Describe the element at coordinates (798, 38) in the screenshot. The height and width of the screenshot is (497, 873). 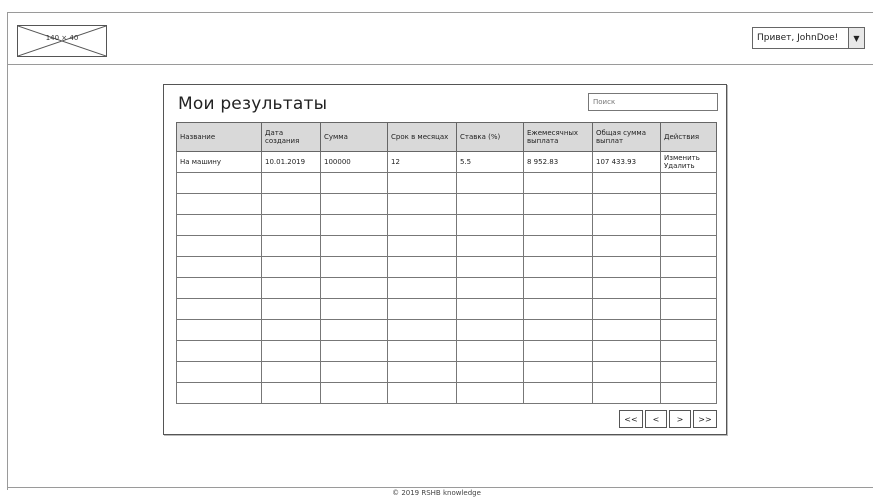
I see `user-greeting: Привет, JohnDoe!` at that location.